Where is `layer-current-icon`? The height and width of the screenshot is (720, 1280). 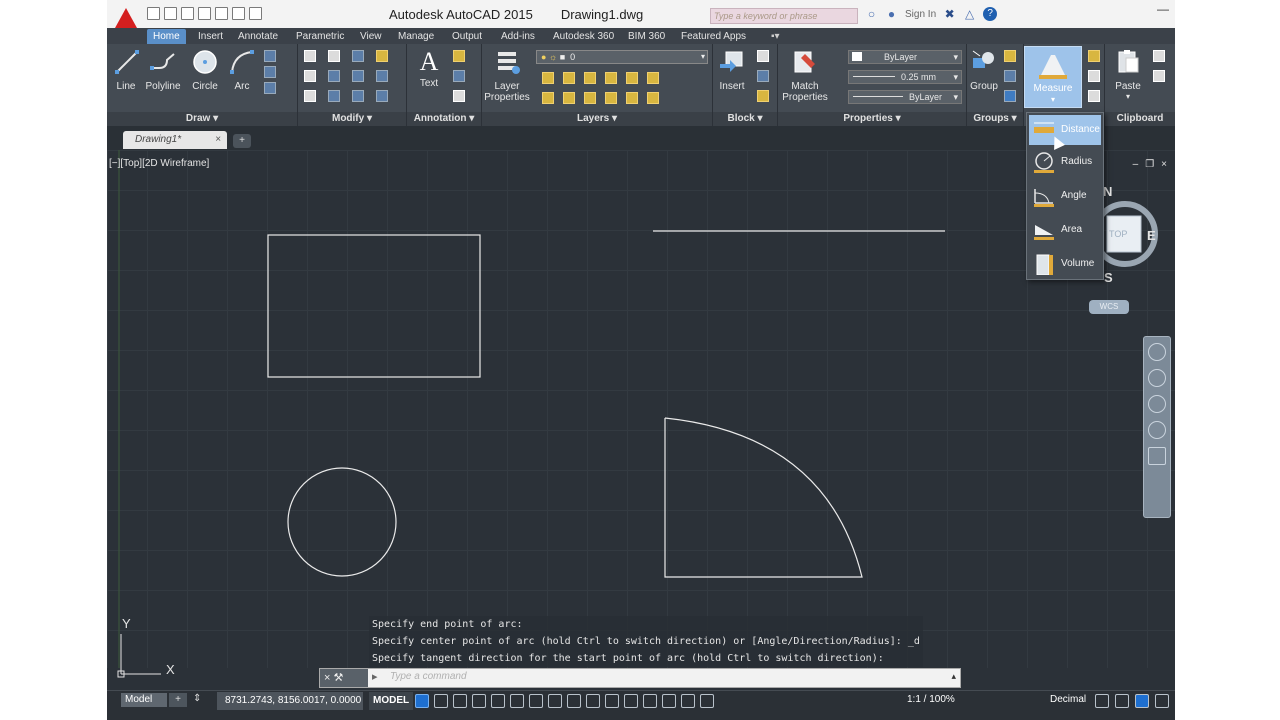 layer-current-icon is located at coordinates (611, 98).